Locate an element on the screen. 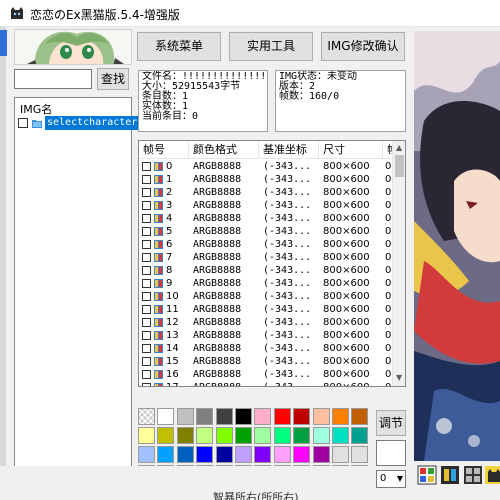 This screenshot has height=500, width=500. column-header-frame: 帧号 is located at coordinates (164, 150).